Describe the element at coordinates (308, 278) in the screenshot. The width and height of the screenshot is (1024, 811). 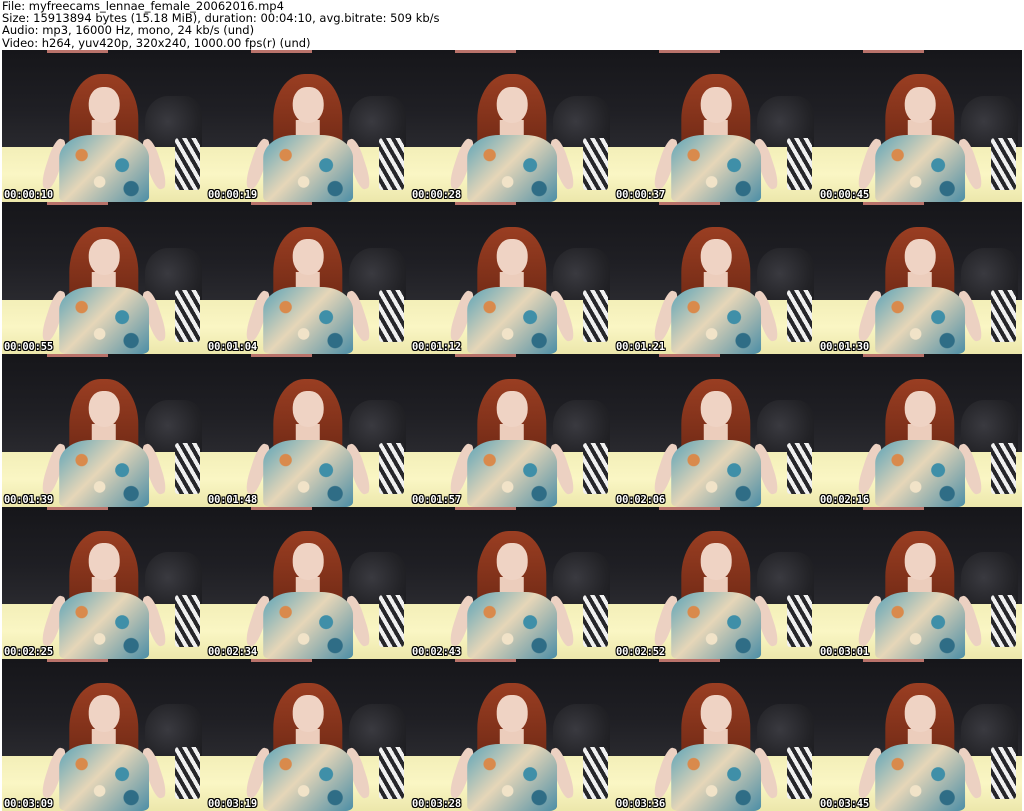
I see `video-frame-thumbnail: 00:01:04` at that location.